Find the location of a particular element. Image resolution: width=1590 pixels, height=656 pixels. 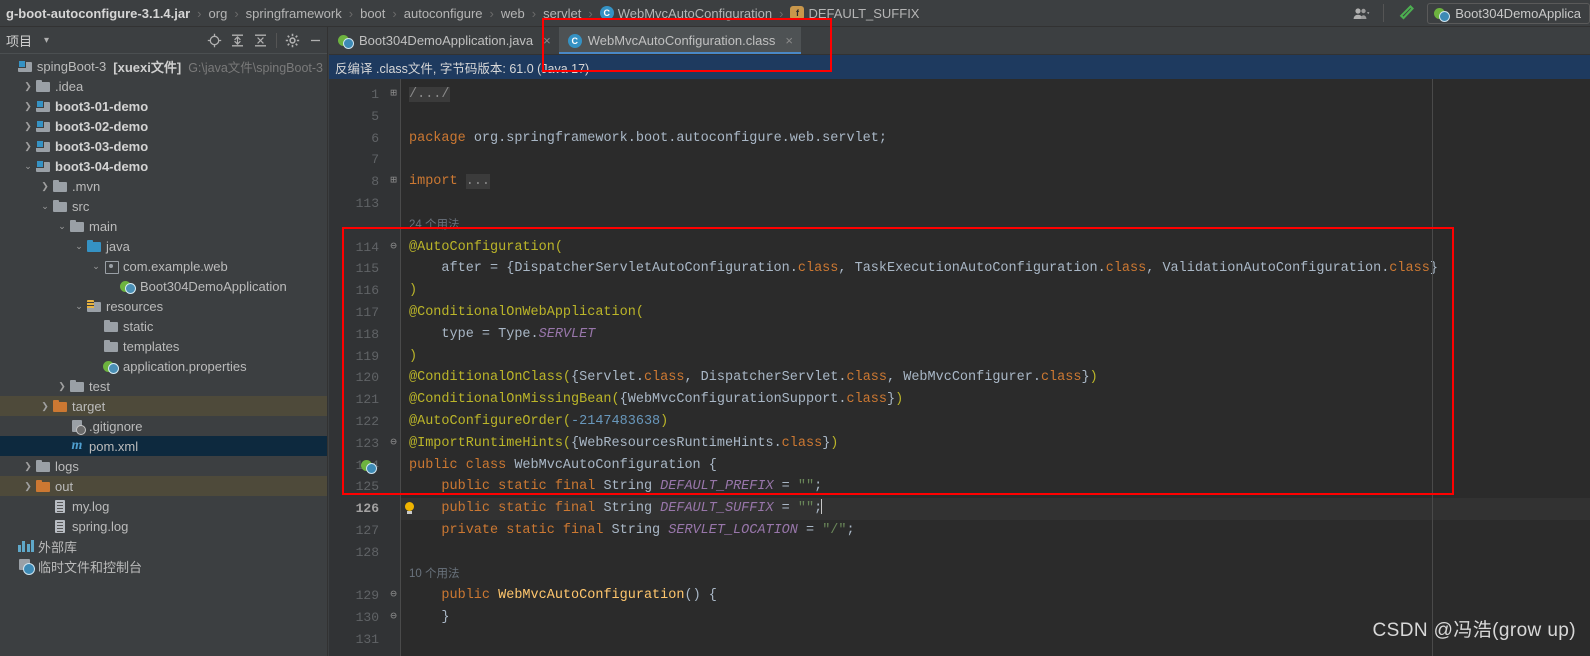

tree-item-target: ❯ target is located at coordinates (163, 406).